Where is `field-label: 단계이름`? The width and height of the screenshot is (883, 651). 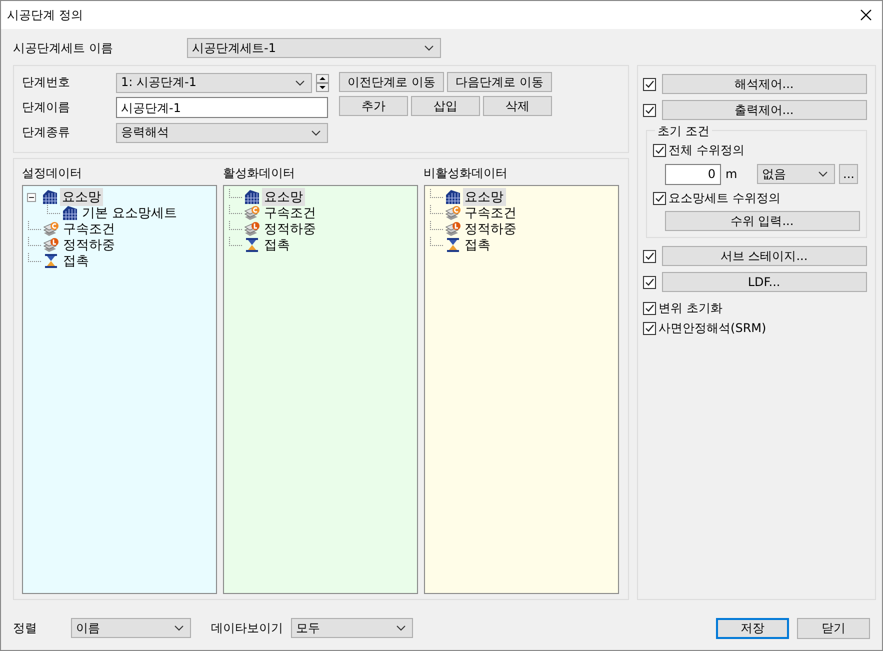
field-label: 단계이름 is located at coordinates (46, 107).